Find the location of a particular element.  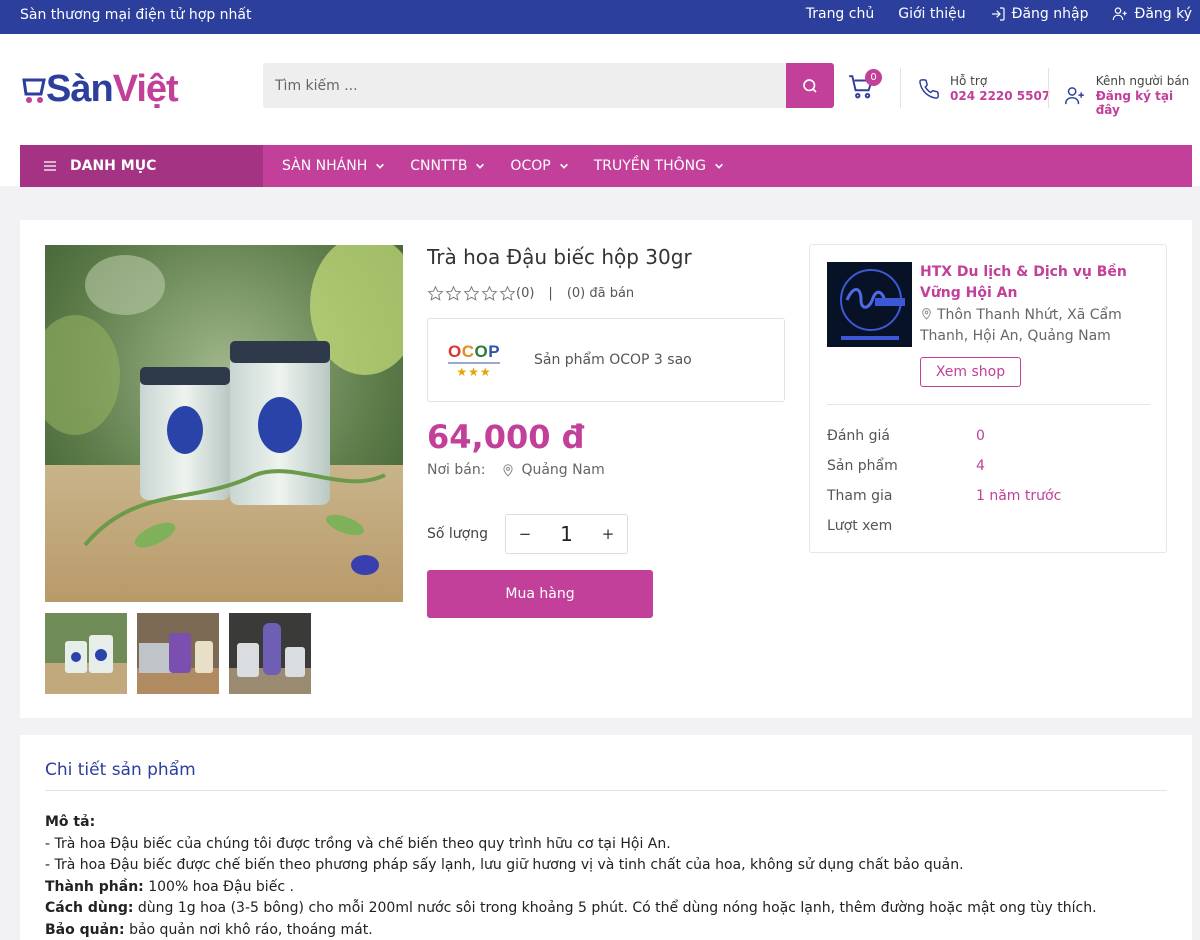

category-menu-button: DANH MỤC is located at coordinates (141, 166).